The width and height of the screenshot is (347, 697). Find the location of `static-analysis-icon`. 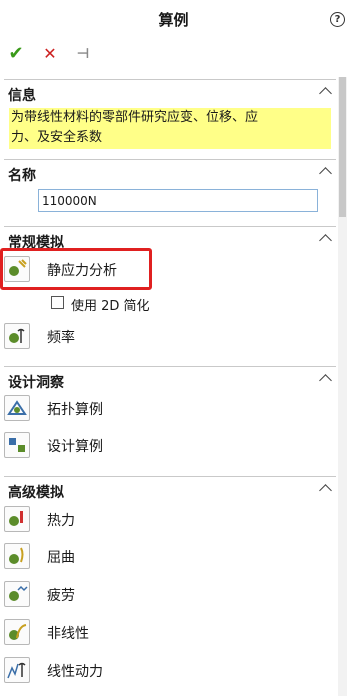

static-analysis-icon is located at coordinates (17, 269).